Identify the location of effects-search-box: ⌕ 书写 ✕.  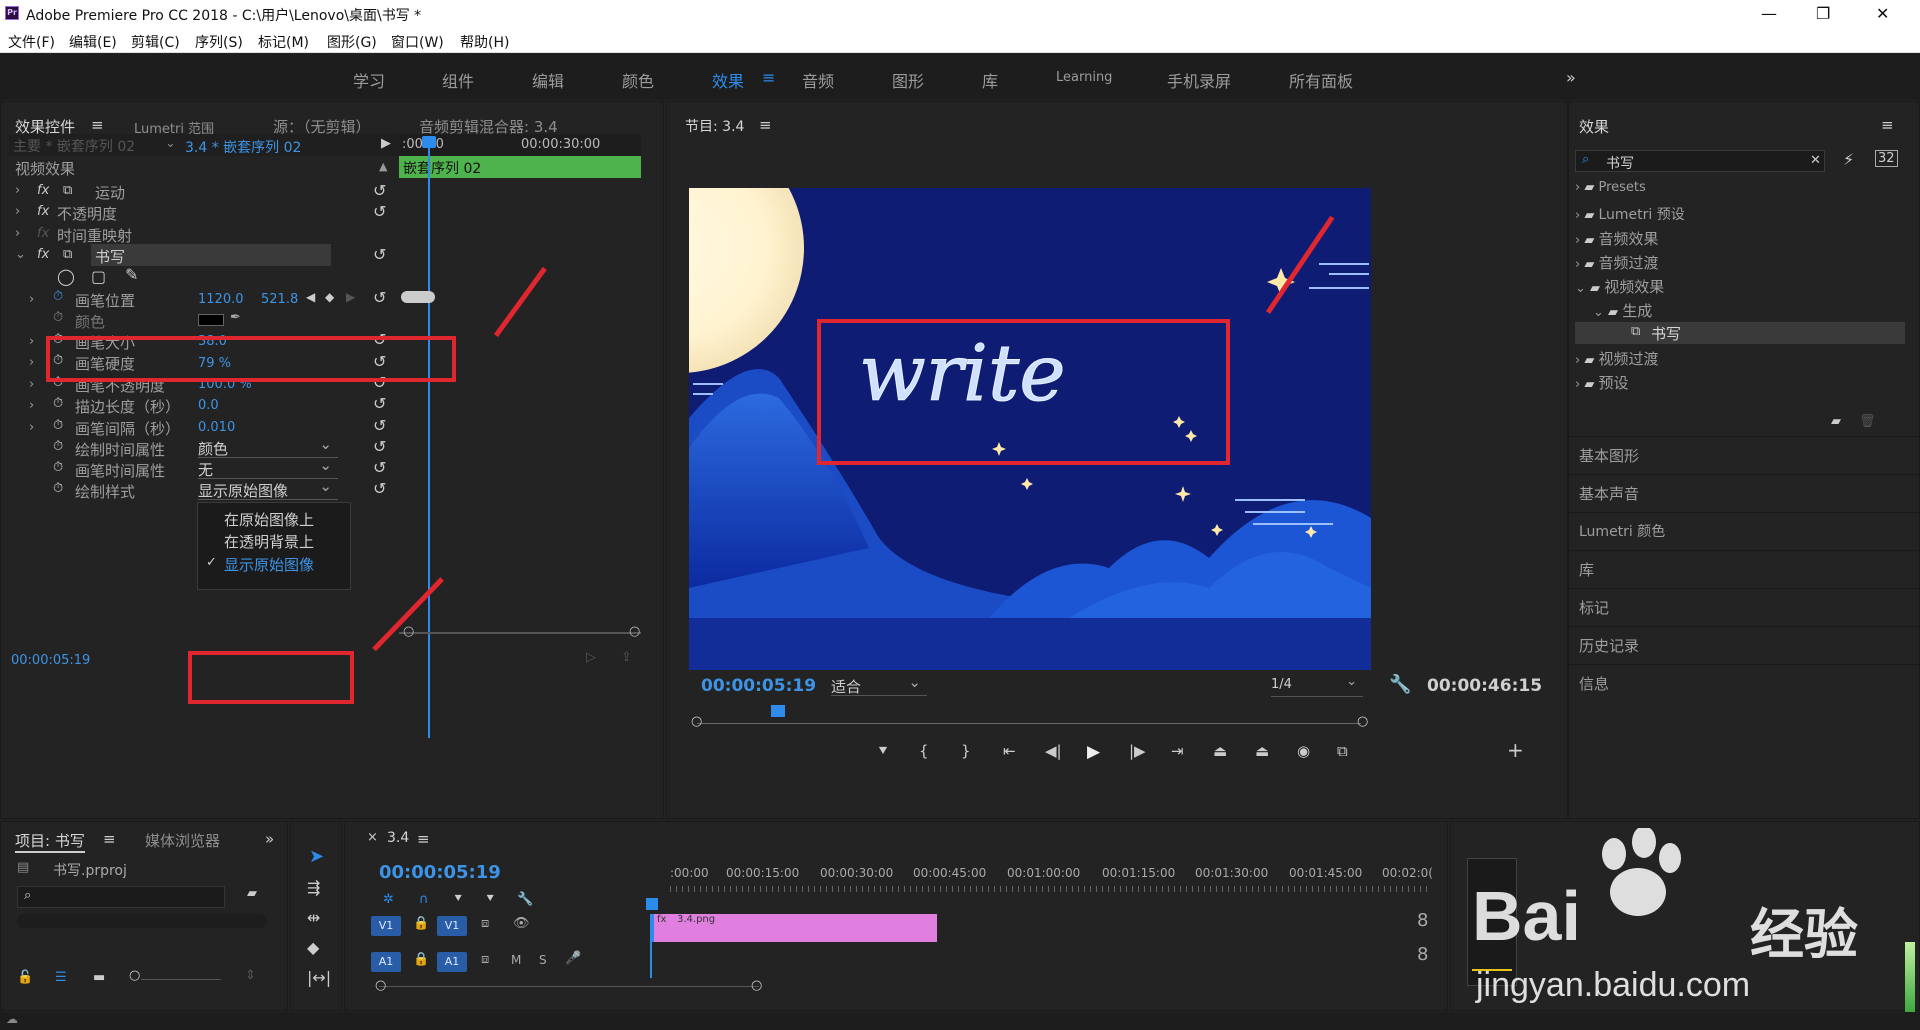
(1700, 161).